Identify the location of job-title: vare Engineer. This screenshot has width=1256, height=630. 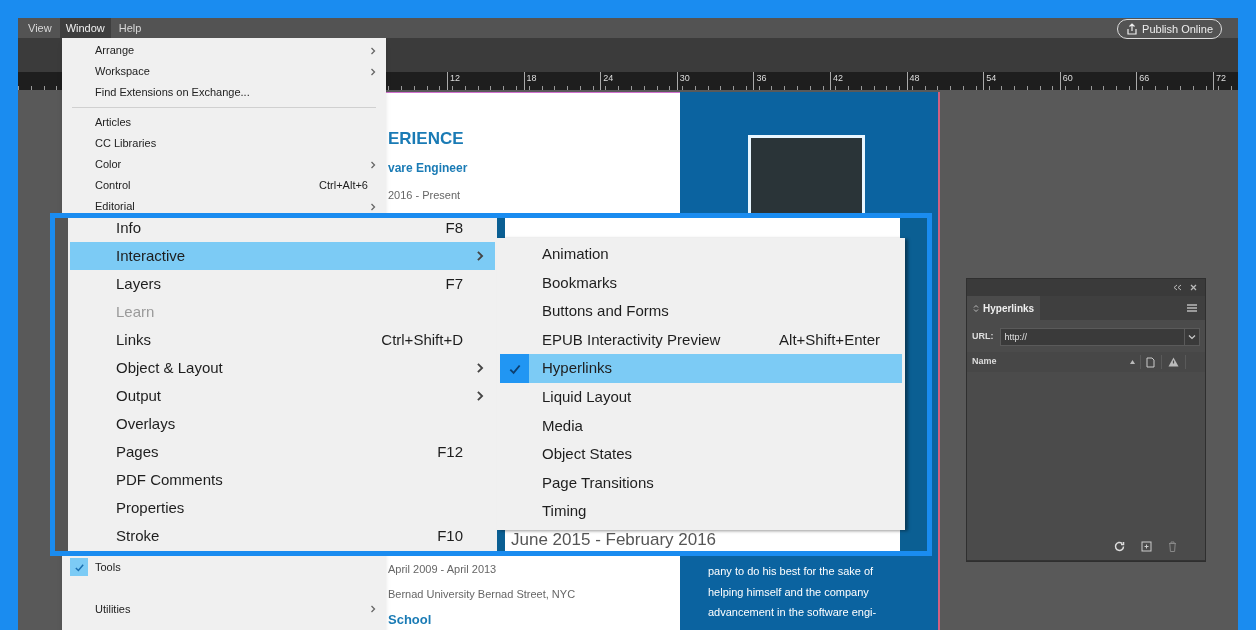
(428, 169).